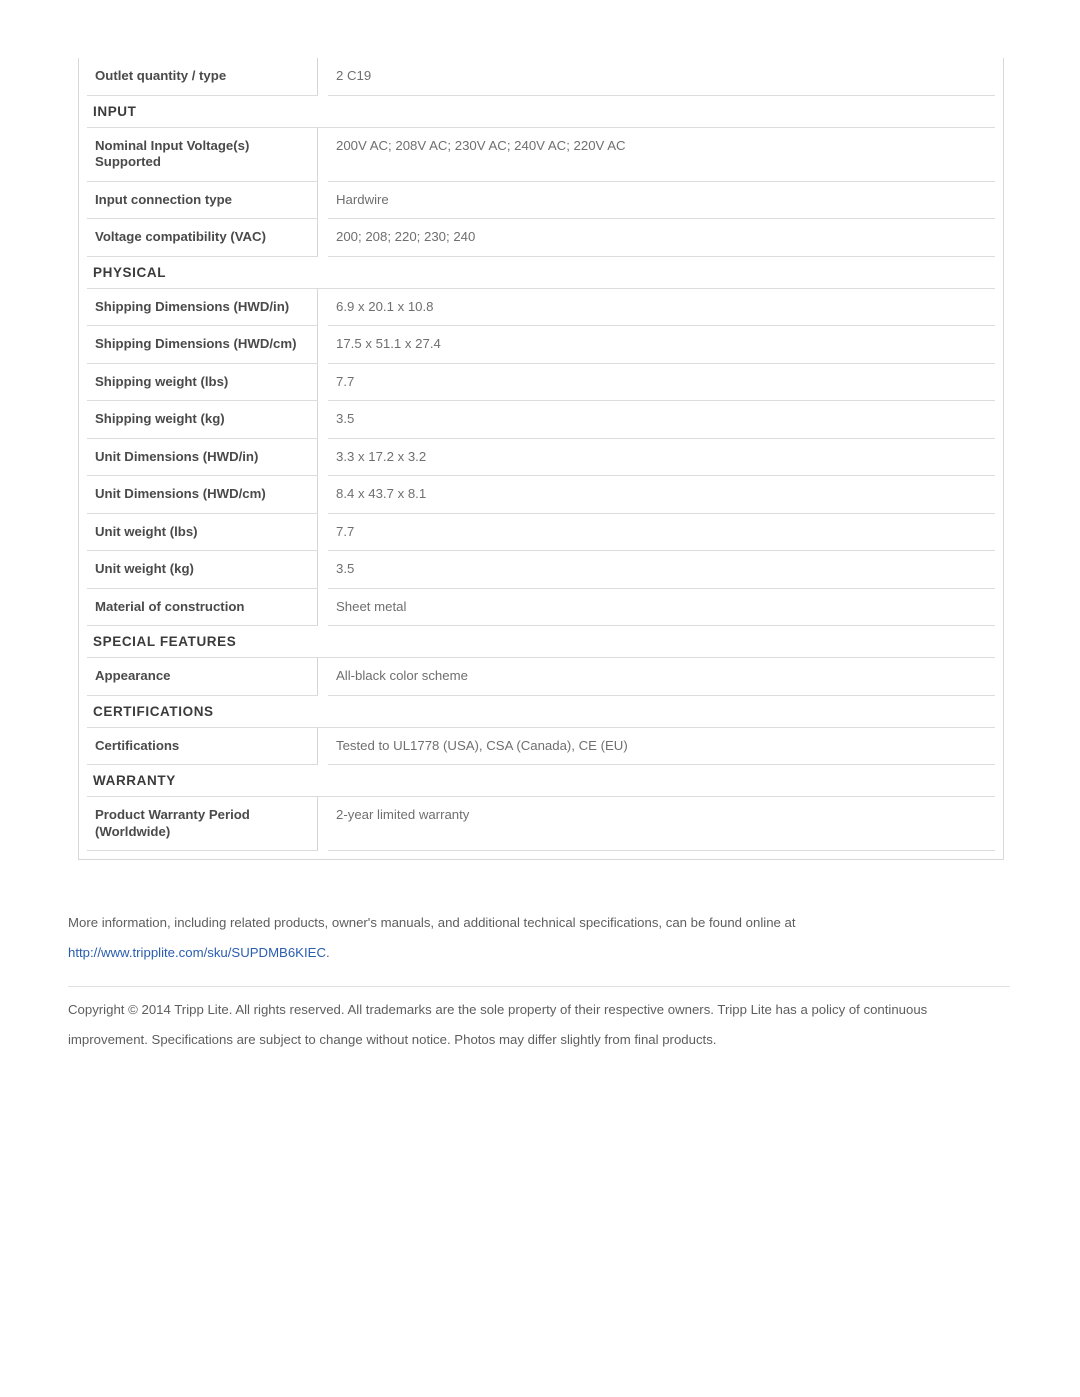  What do you see at coordinates (165, 641) in the screenshot?
I see `spec-section-label: SPECIAL FEATURES` at bounding box center [165, 641].